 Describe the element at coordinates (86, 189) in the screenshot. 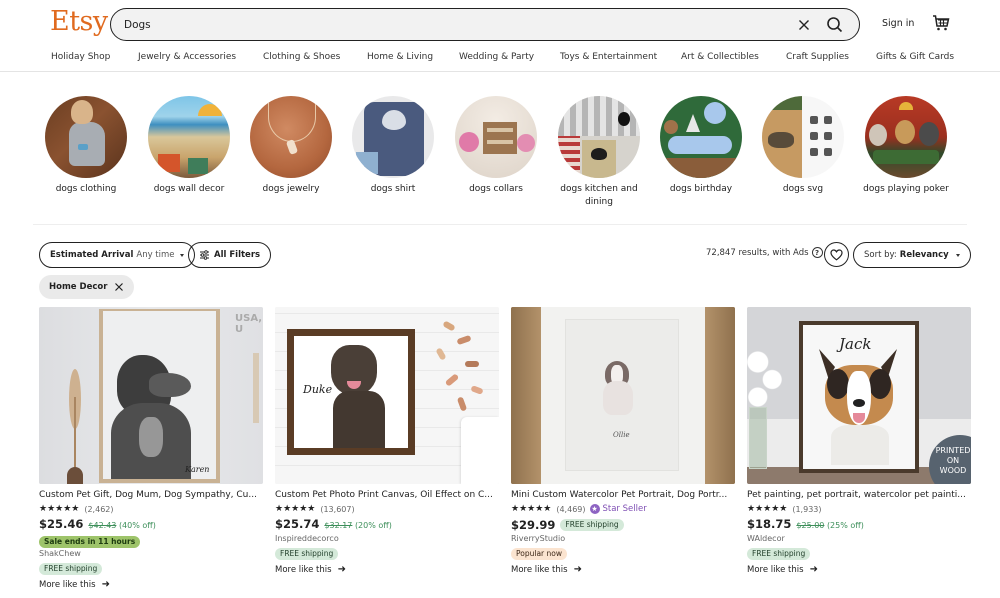

I see `category-label: dogs clothing` at that location.